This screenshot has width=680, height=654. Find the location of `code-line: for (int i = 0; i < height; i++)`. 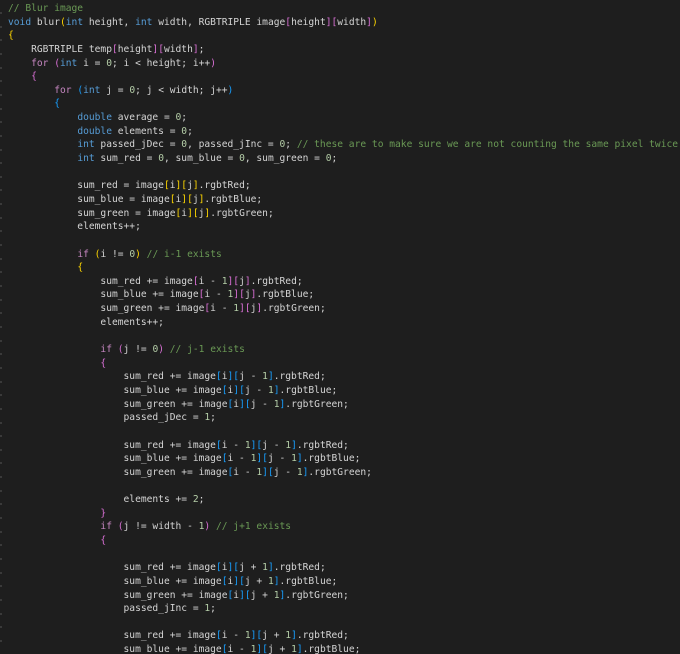

code-line: for (int i = 0; i < height; i++) is located at coordinates (343, 64).